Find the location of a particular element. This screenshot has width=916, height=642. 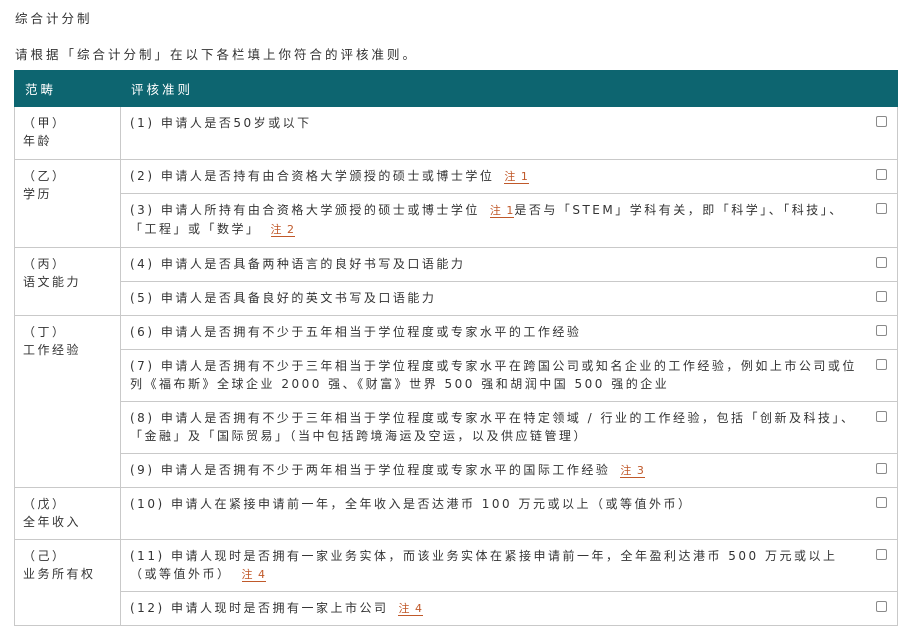

category-code: （乙） is located at coordinates (45, 176).